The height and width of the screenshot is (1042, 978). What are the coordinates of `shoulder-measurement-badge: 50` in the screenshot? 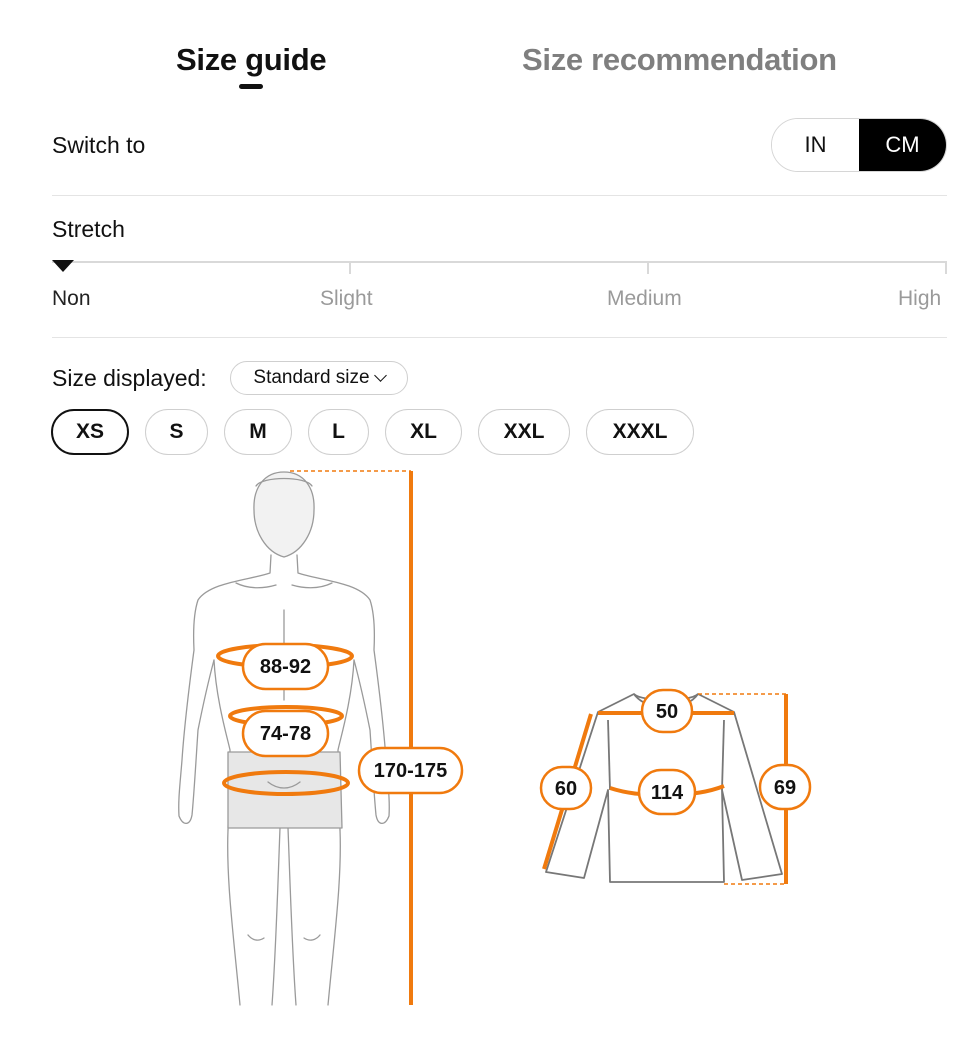 It's located at (667, 711).